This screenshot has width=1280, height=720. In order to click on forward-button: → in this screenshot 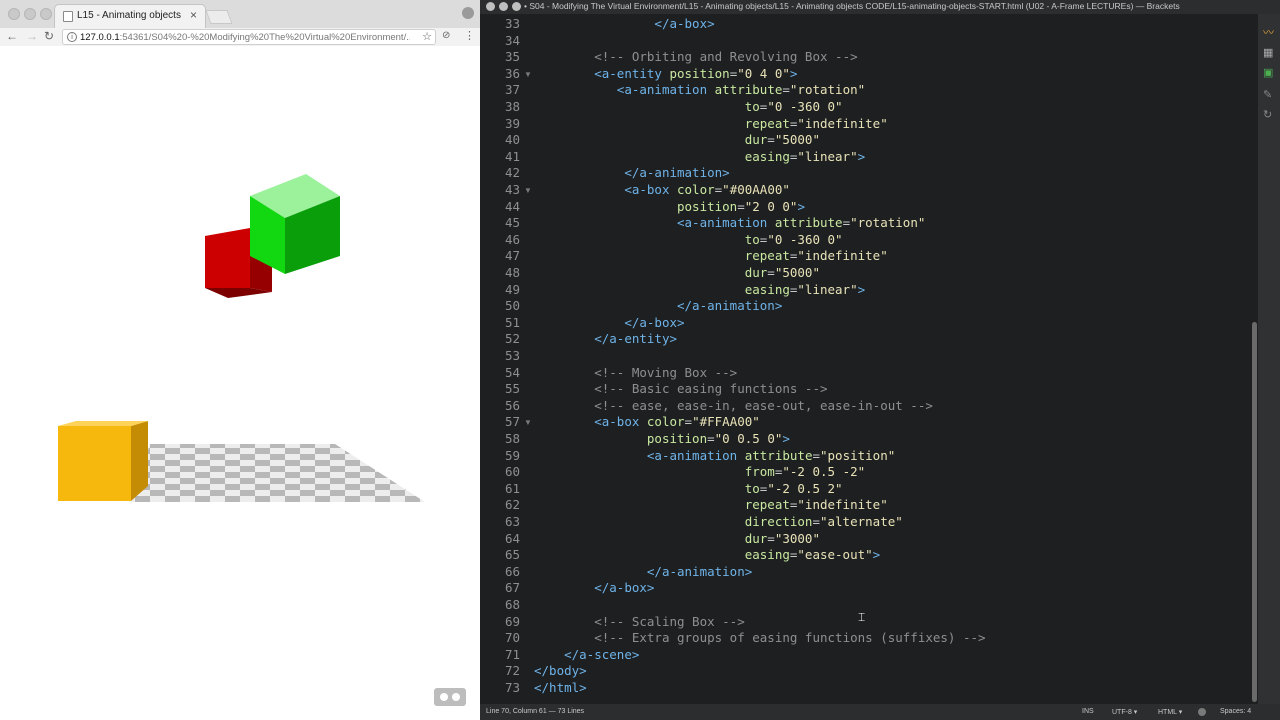, I will do `click(32, 36)`.